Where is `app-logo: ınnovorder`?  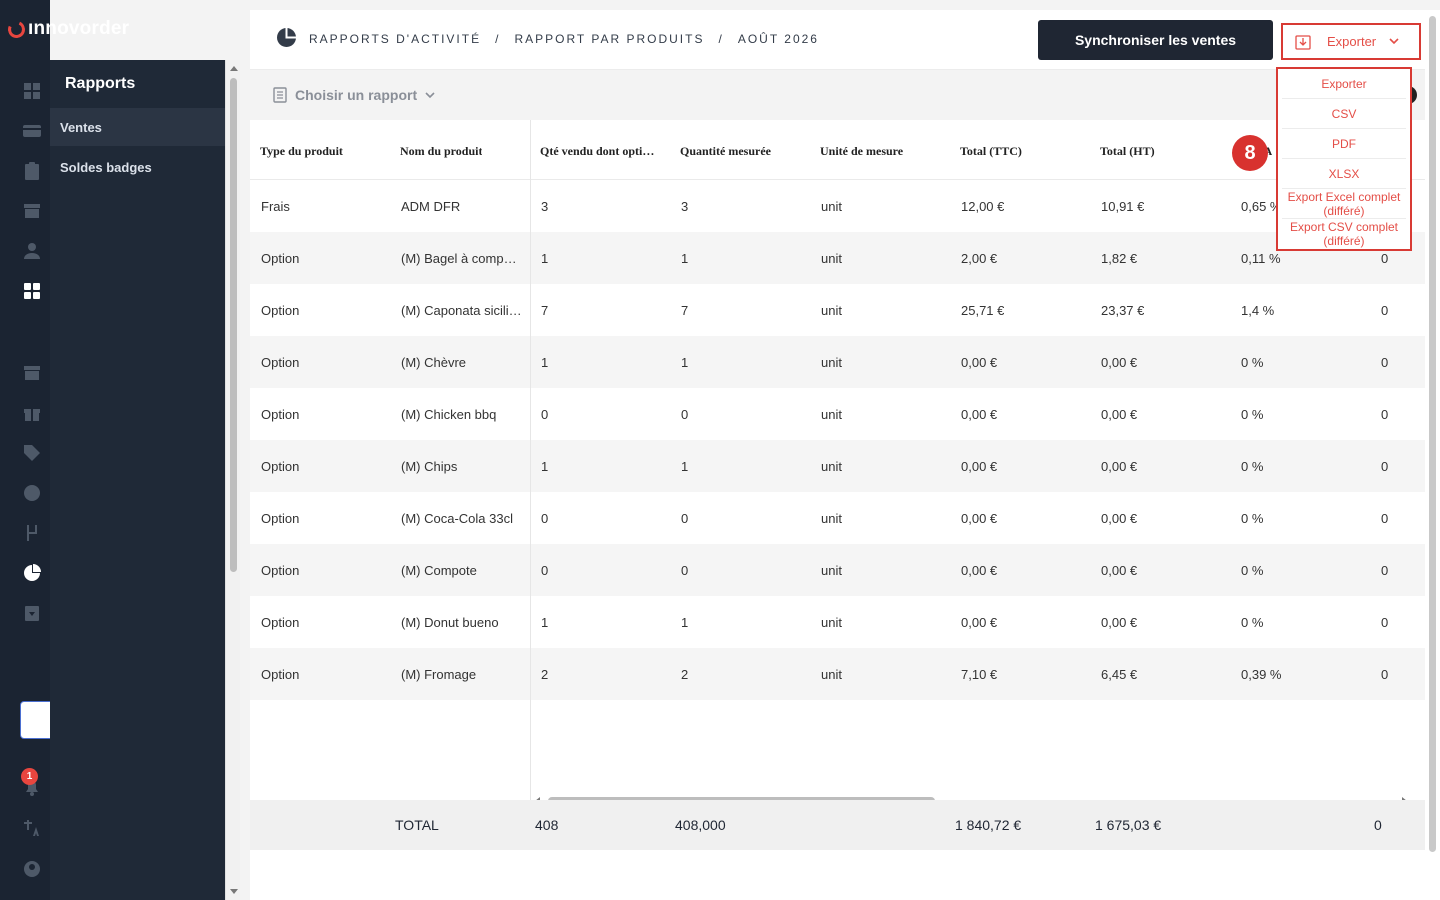 app-logo: ınnovorder is located at coordinates (67, 29).